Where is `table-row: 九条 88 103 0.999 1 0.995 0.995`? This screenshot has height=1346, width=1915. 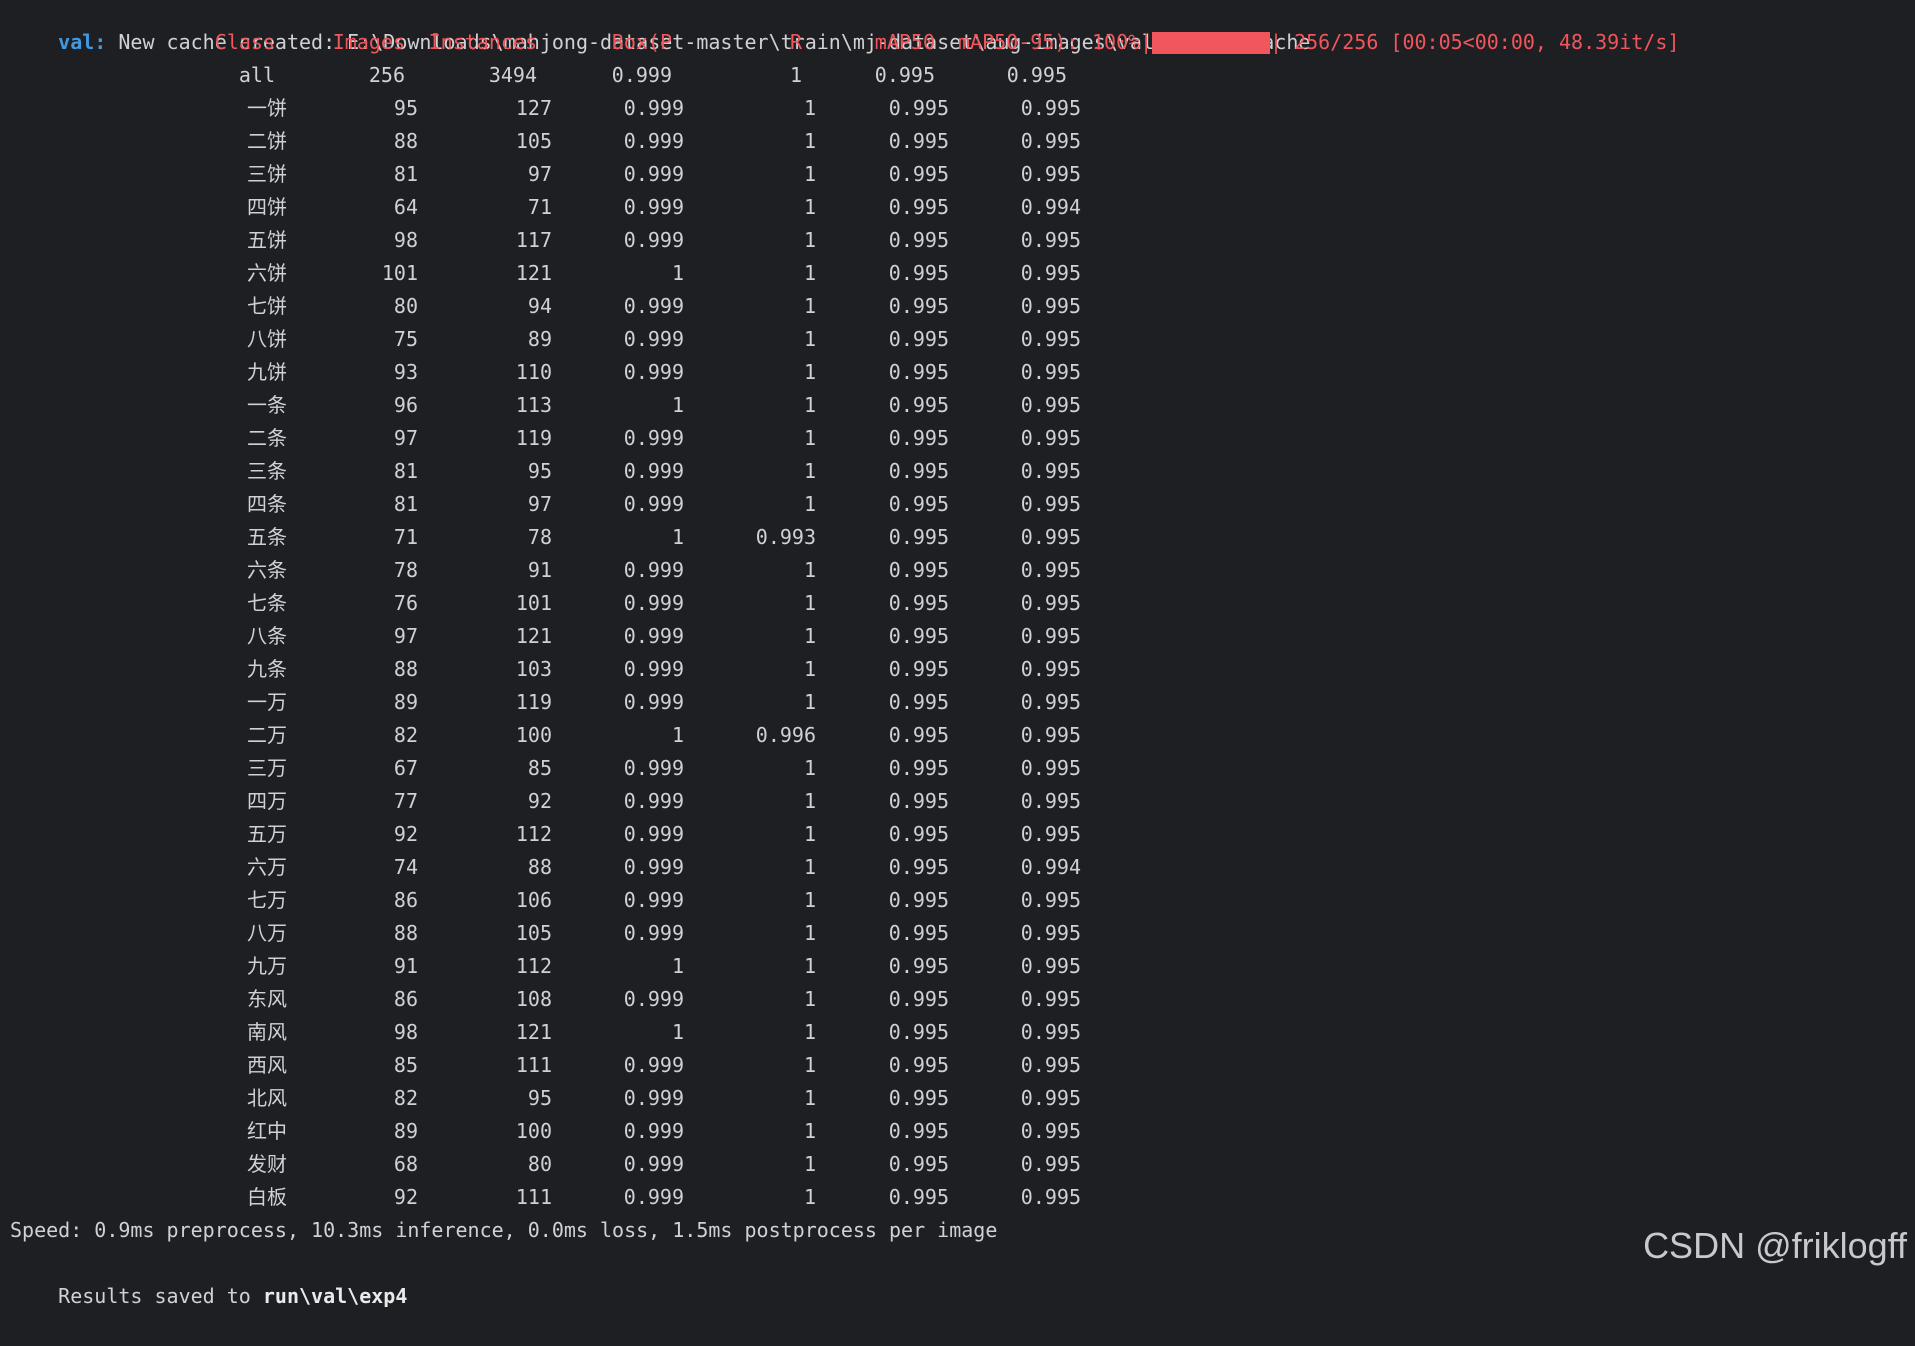 table-row: 九条 88 103 0.999 1 0.995 0.995 is located at coordinates (550, 669).